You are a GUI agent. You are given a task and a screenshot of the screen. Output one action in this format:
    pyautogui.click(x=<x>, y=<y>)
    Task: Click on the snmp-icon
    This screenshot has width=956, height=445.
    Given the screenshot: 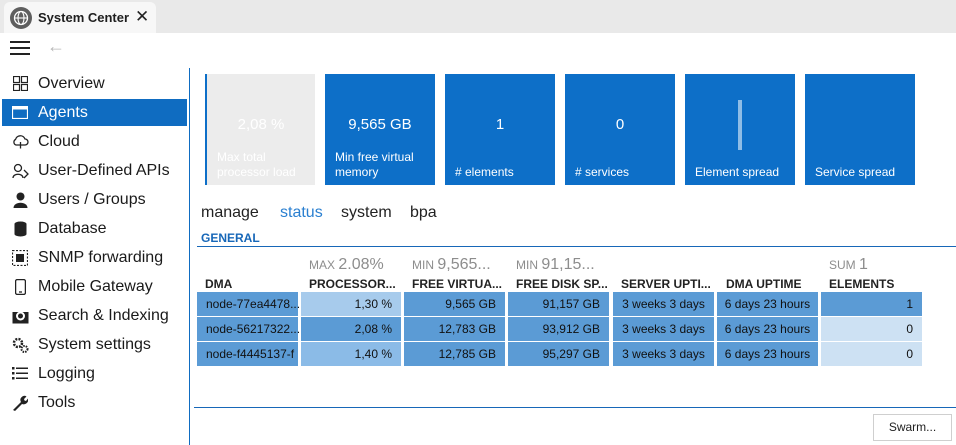 What is the action you would take?
    pyautogui.click(x=20, y=258)
    